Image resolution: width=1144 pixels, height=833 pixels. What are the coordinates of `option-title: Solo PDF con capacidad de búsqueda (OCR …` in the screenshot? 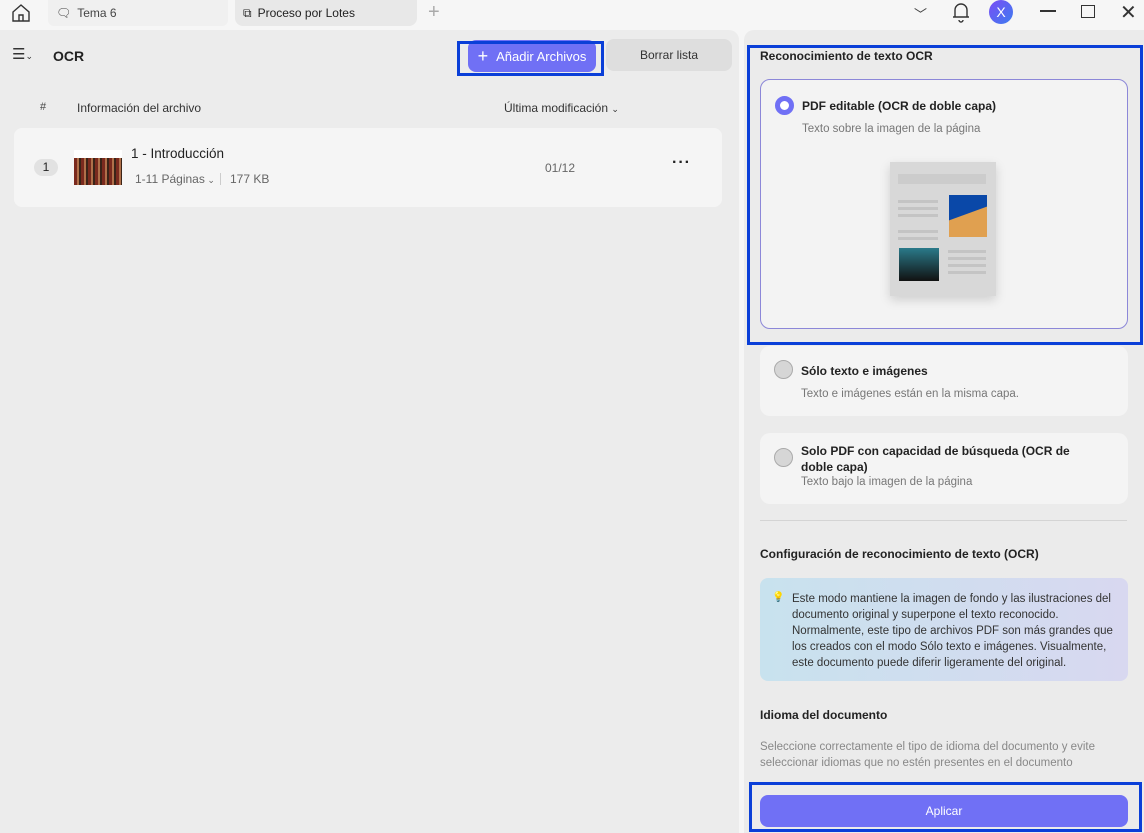 It's located at (935, 459).